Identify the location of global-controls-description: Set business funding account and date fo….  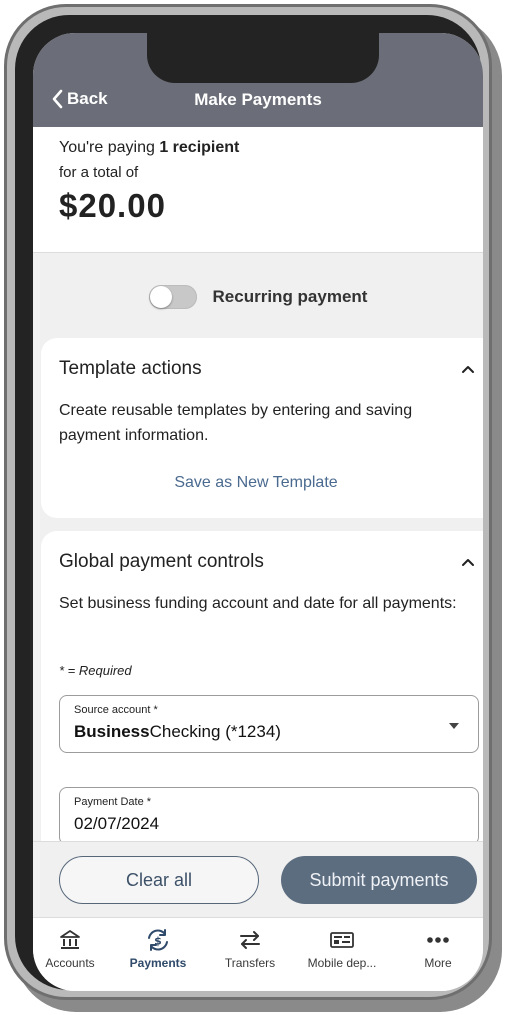
(258, 603).